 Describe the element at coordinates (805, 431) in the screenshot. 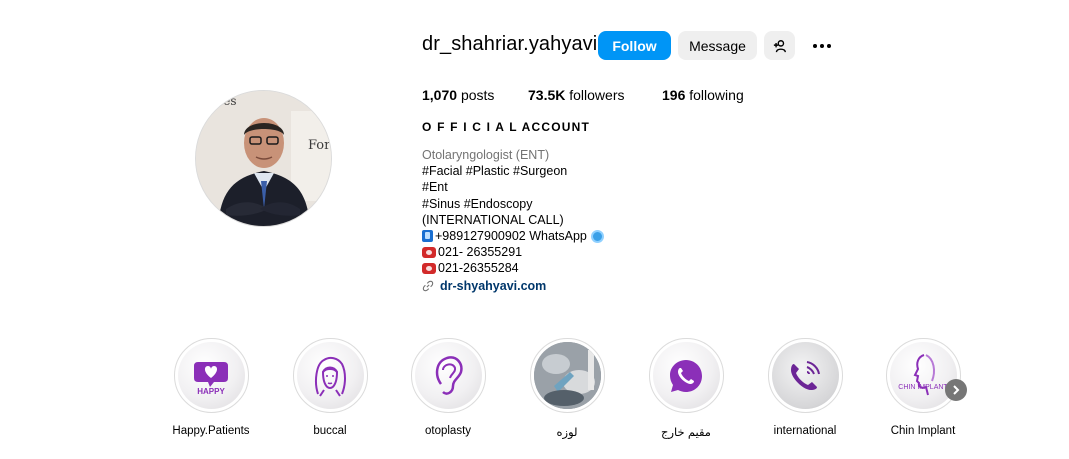

I see `highlight-label: international` at that location.